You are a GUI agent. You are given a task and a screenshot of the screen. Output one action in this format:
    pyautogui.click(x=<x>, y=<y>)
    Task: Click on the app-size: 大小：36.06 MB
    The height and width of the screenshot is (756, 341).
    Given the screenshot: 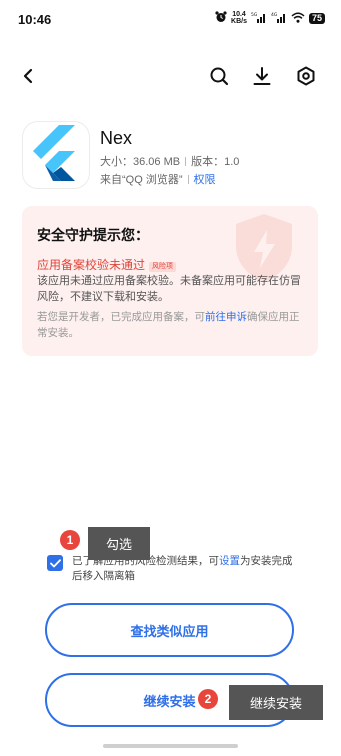 What is the action you would take?
    pyautogui.click(x=140, y=162)
    